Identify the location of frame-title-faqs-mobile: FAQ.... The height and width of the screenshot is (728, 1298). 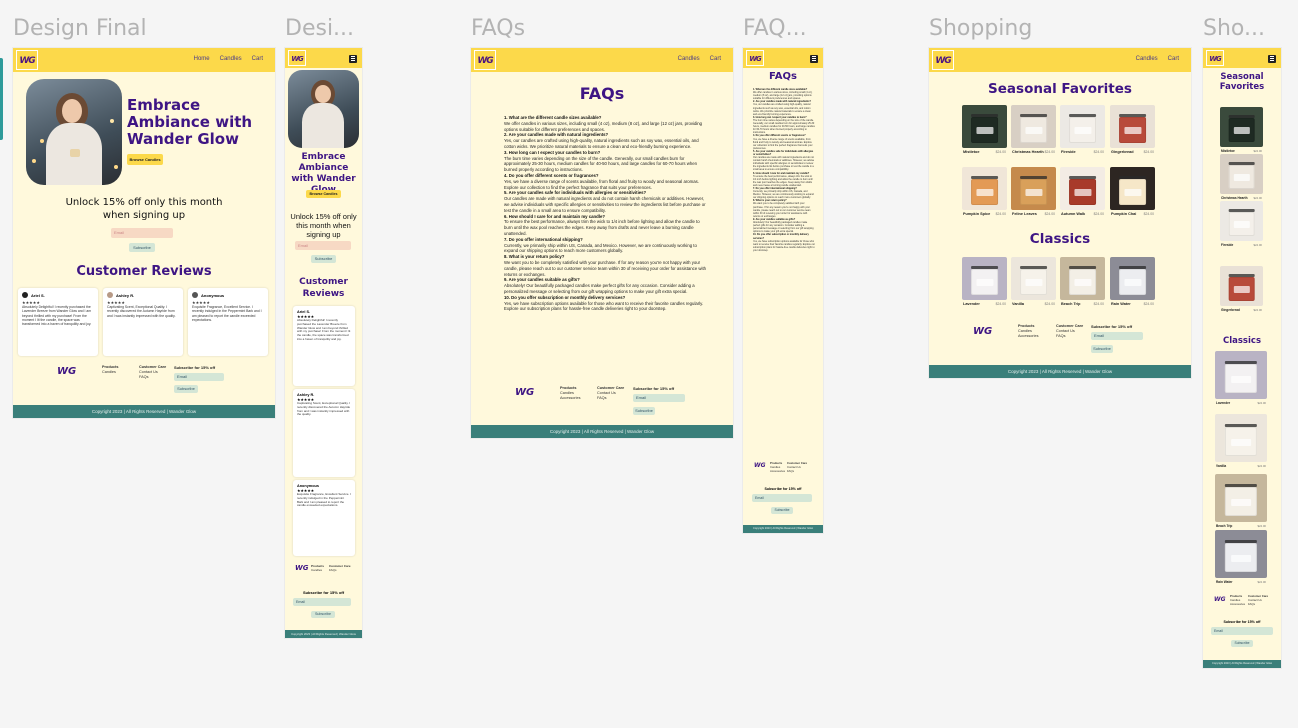
(778, 28).